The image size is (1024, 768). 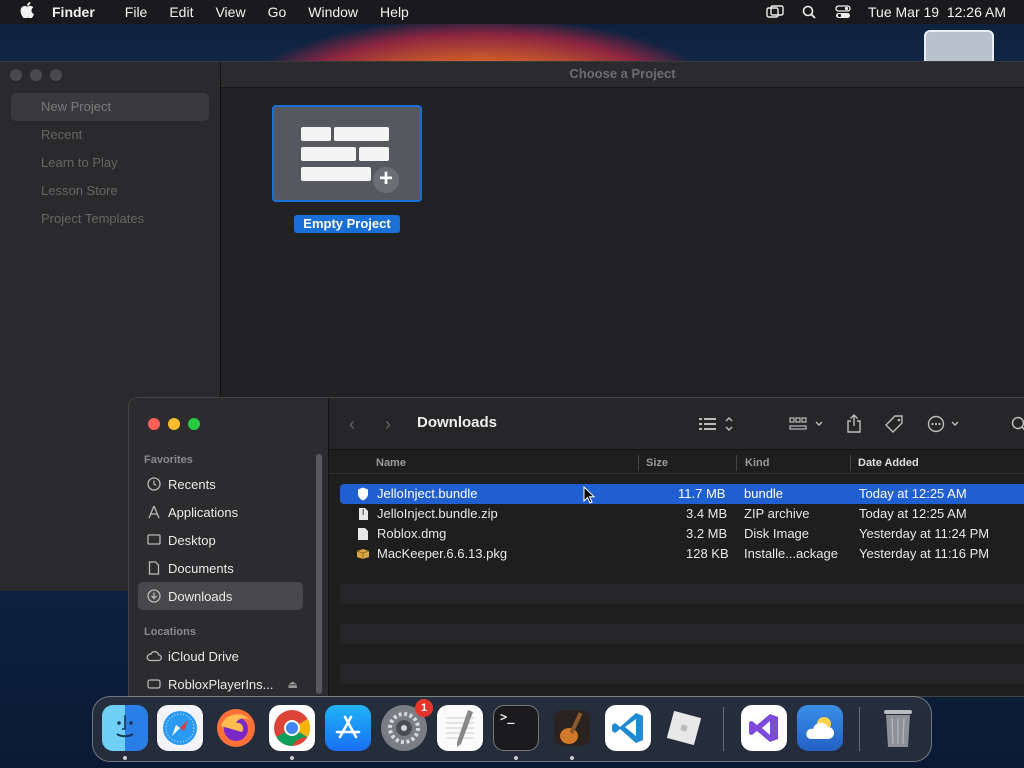 I want to click on menu-go: Go, so click(x=277, y=12).